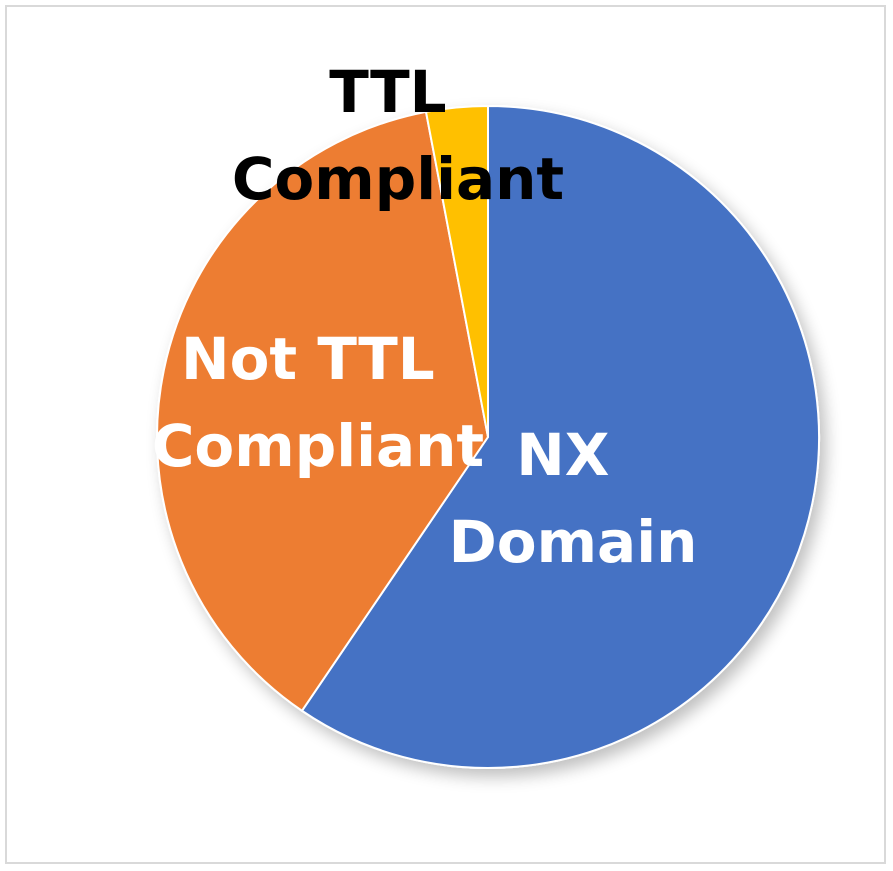  Describe the element at coordinates (398, 179) in the screenshot. I see `slice-label-ttl-compliant-line-2: Compliant` at that location.